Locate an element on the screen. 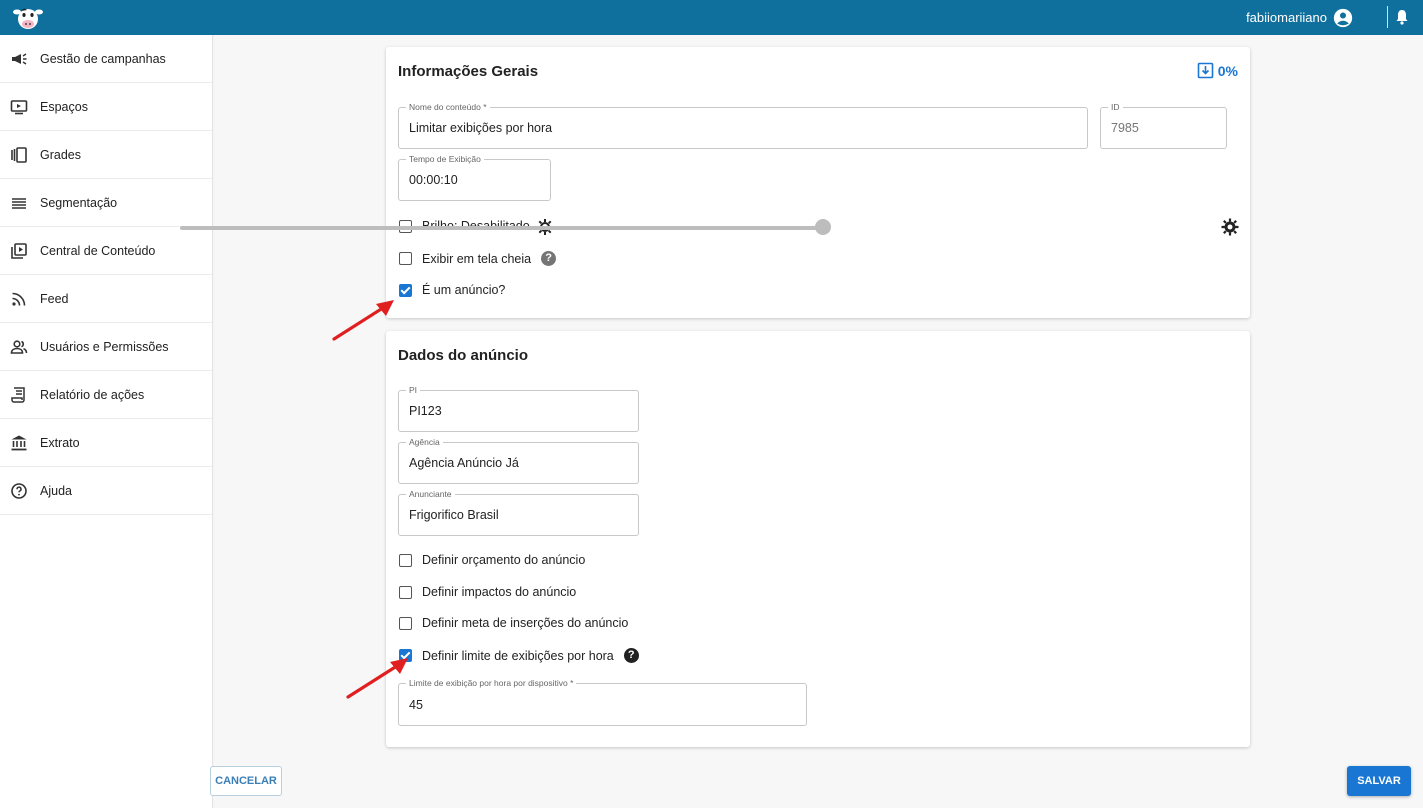  general-info-title: Informações Gerais is located at coordinates (468, 71).